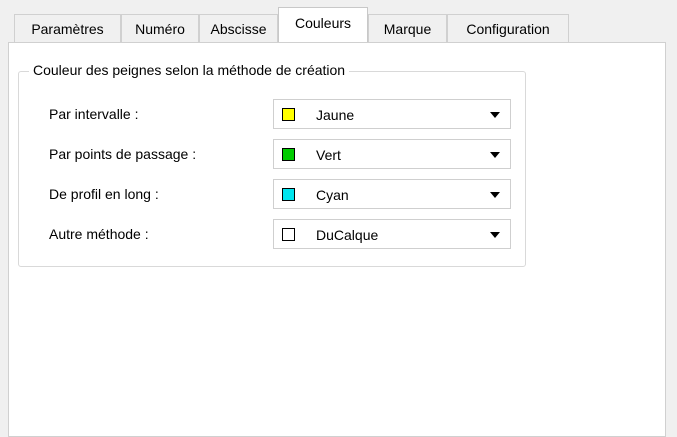  I want to click on color-swatch-jaune, so click(288, 114).